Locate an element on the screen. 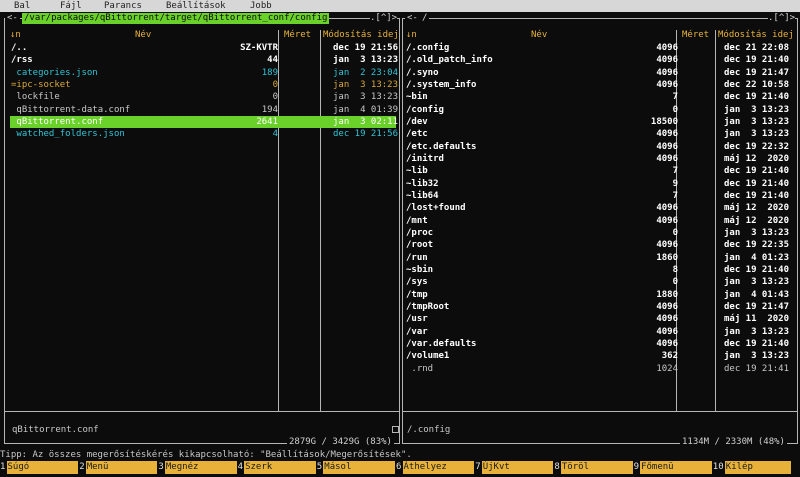 The image size is (800, 477). right-file-row: /.syno 4096 dec 19 21:47 is located at coordinates (599, 73).